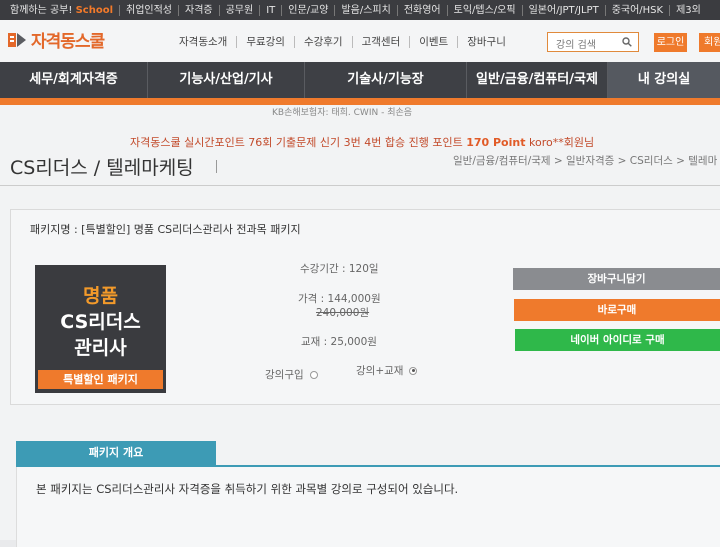  Describe the element at coordinates (324, 42) in the screenshot. I see `nav-reviews: 수강후기` at that location.